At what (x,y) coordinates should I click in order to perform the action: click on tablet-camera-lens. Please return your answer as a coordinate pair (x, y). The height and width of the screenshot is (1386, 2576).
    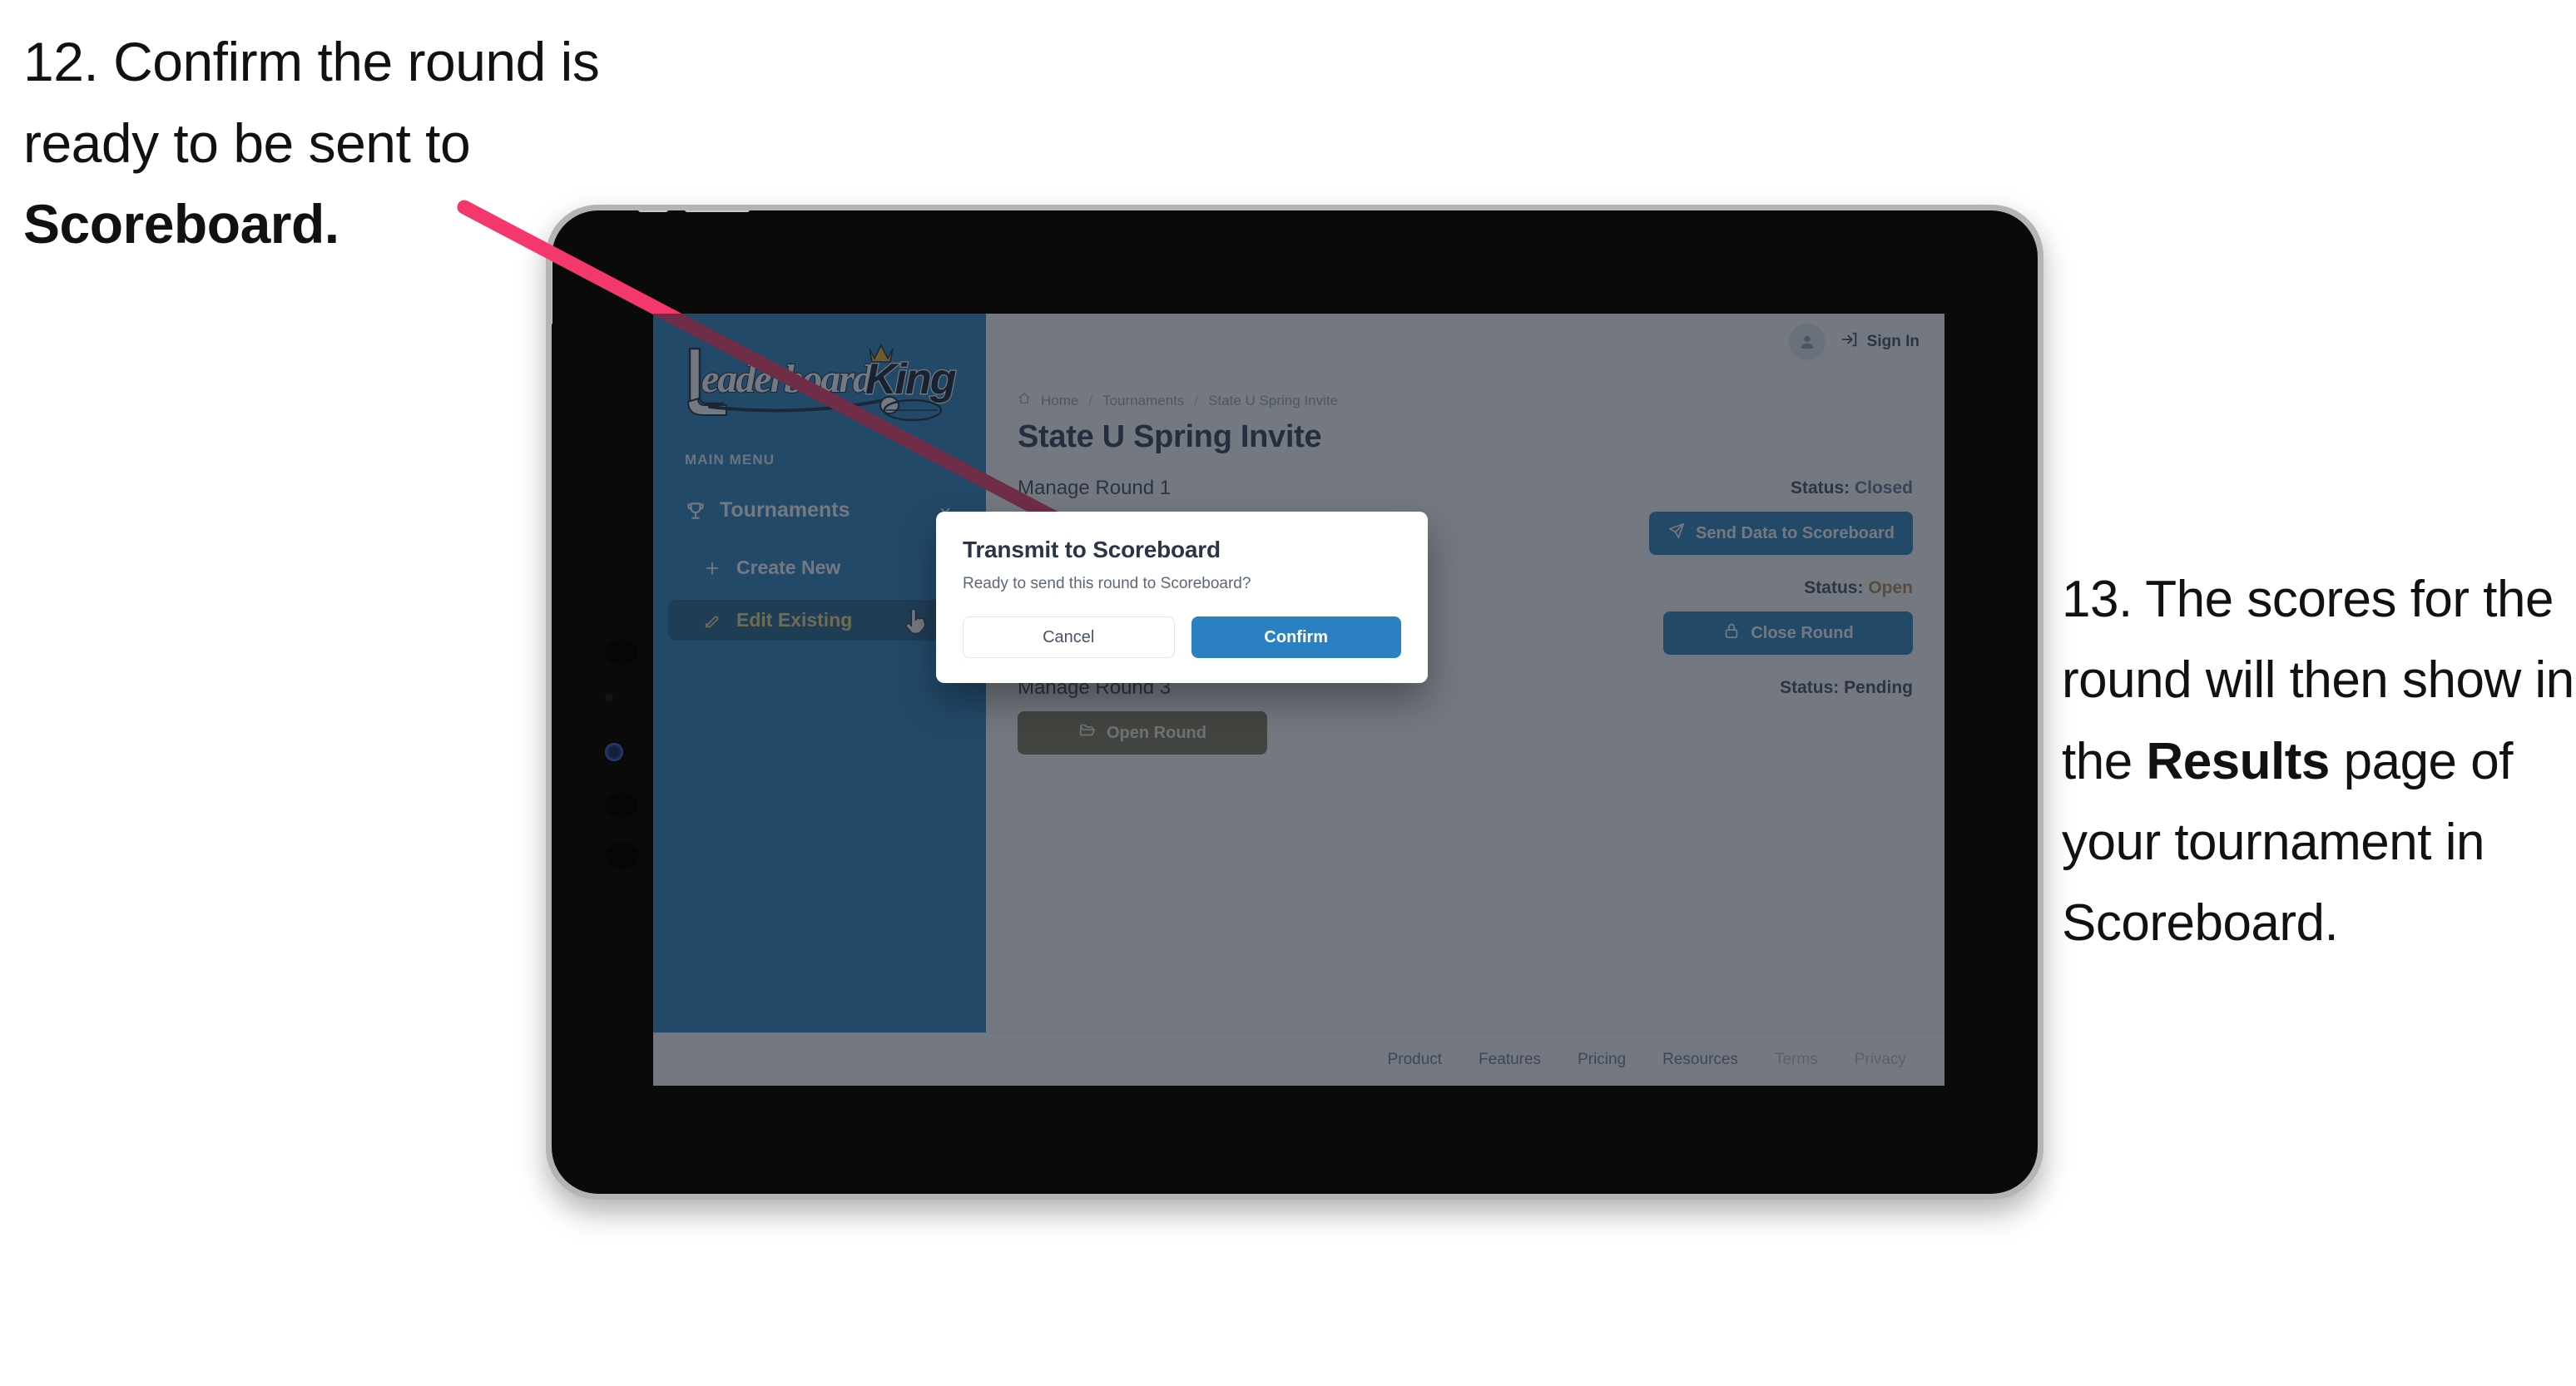
    Looking at the image, I should click on (614, 752).